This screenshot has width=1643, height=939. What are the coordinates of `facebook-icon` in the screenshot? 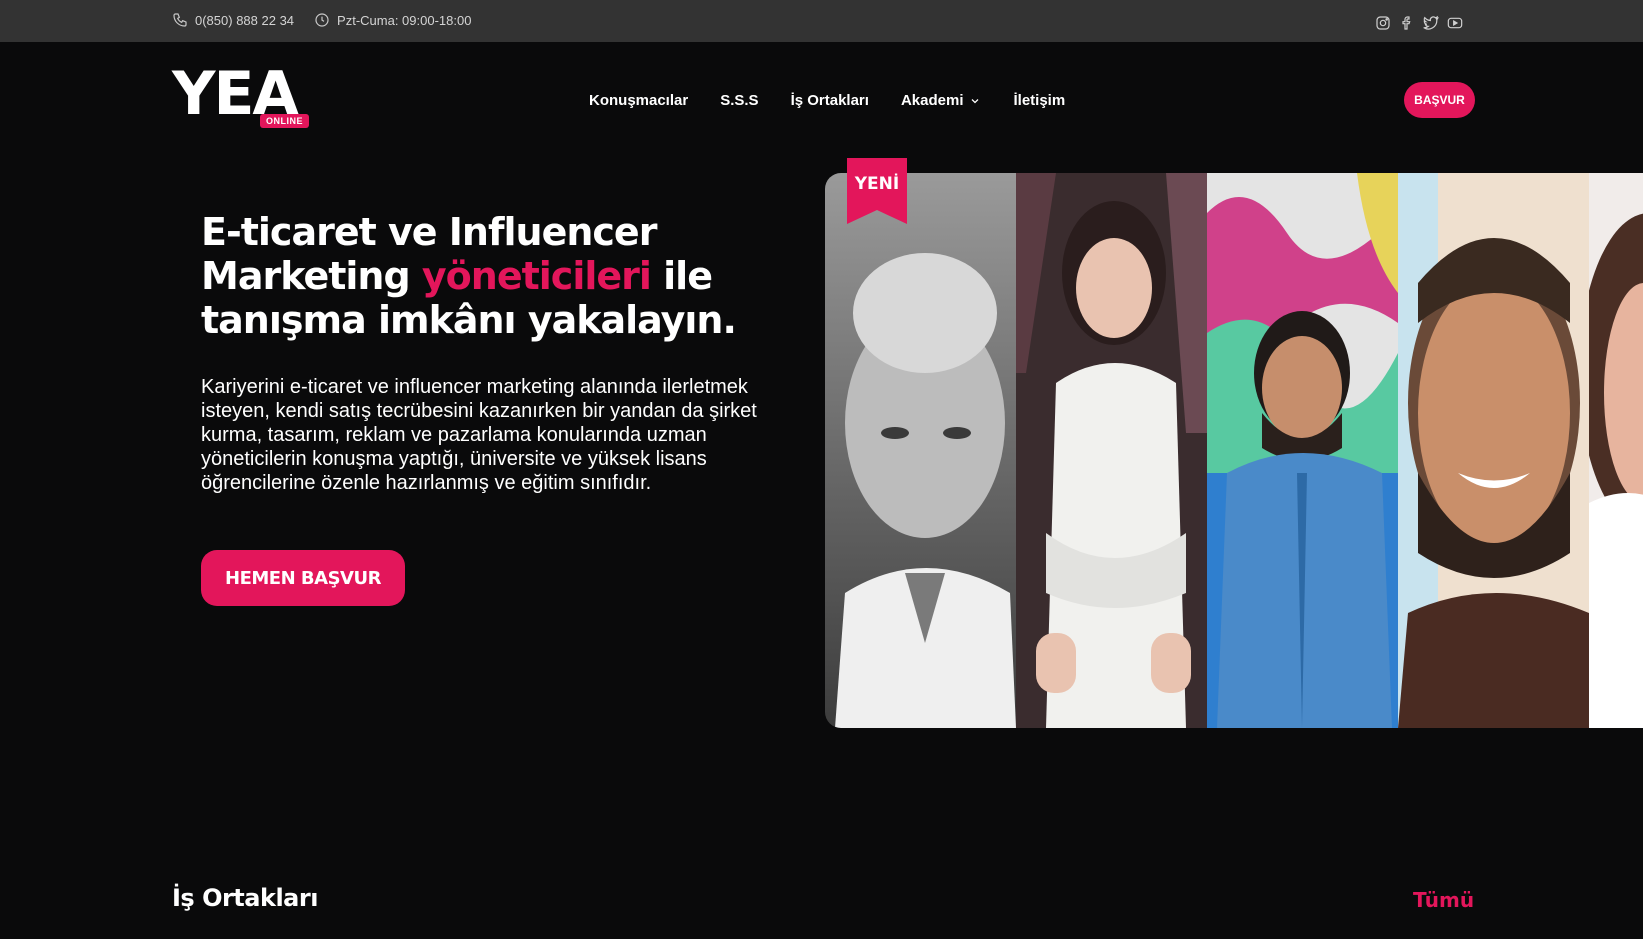 It's located at (1407, 23).